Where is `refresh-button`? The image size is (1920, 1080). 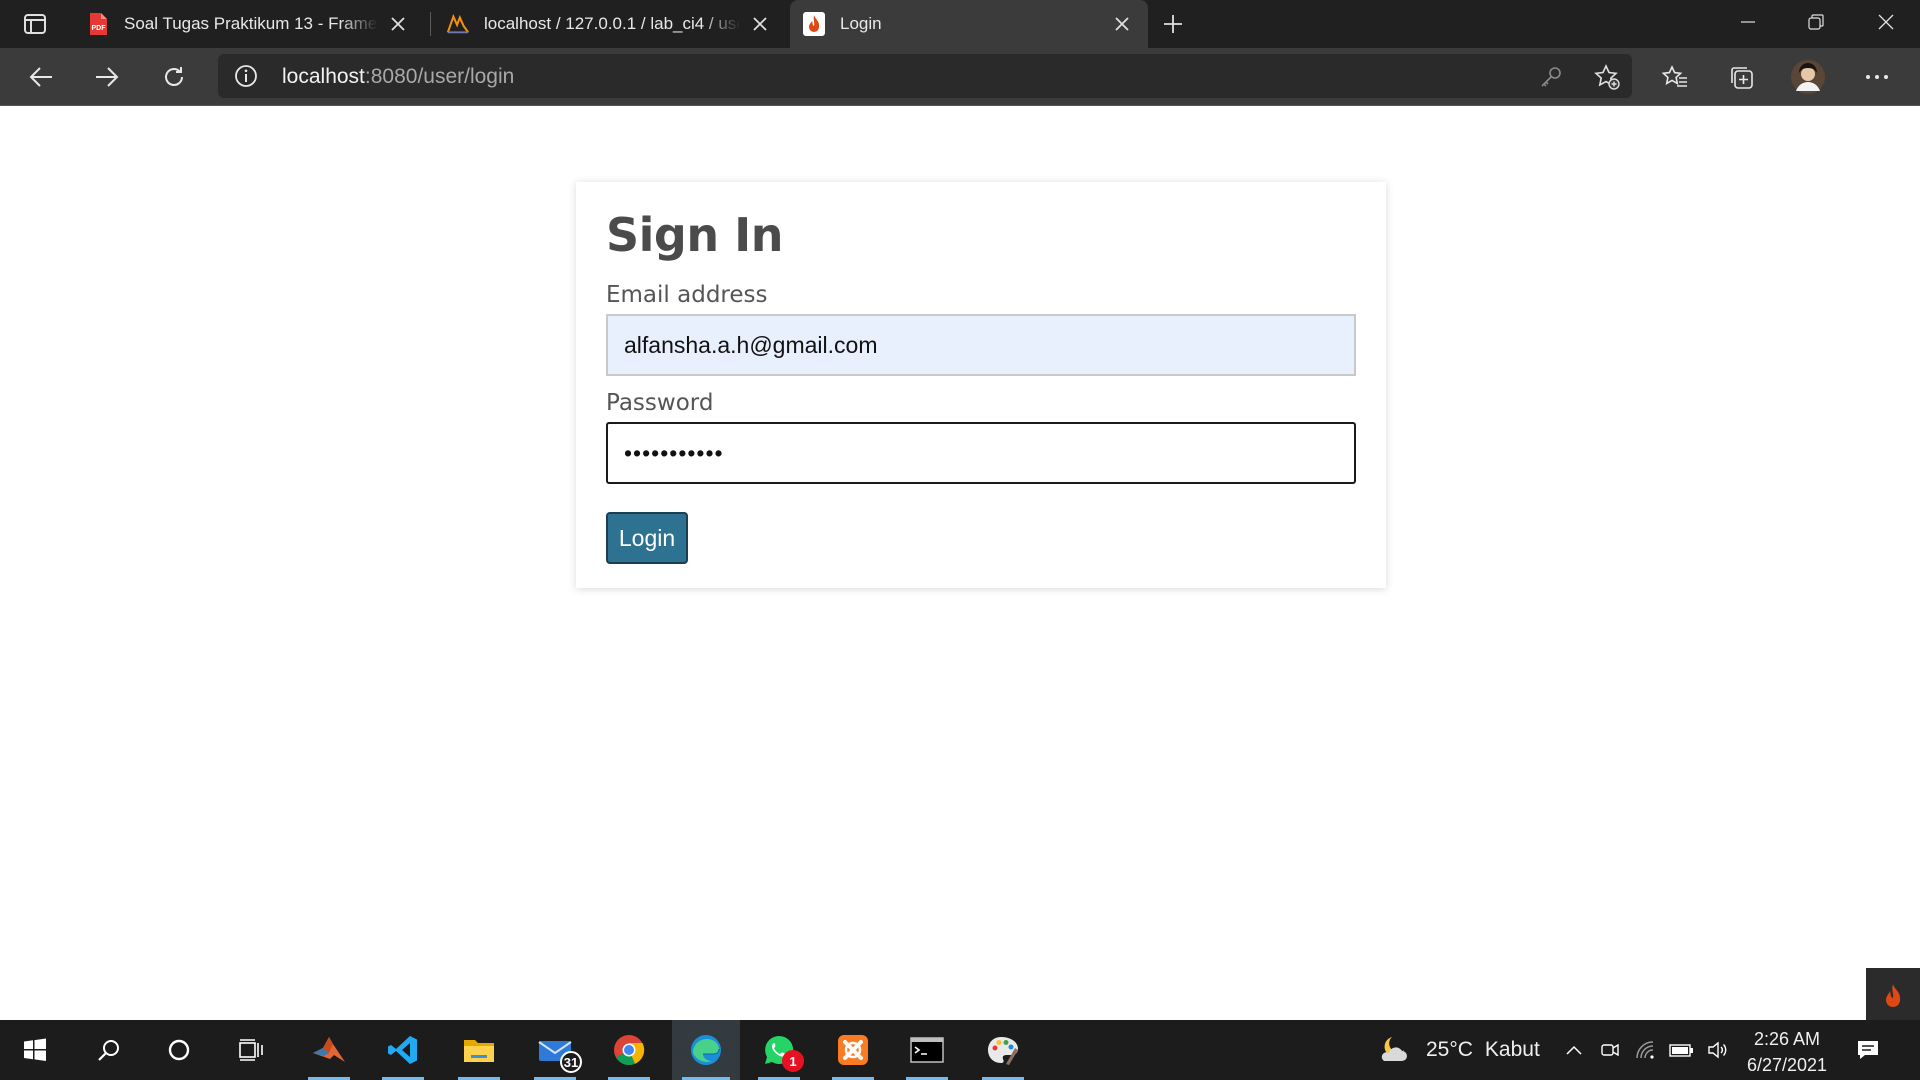 refresh-button is located at coordinates (174, 77).